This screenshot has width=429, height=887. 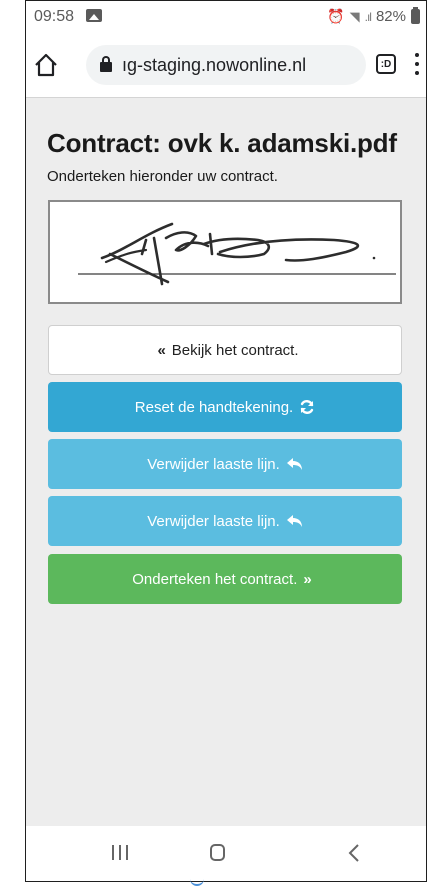 What do you see at coordinates (217, 852) in the screenshot?
I see `home-nav-icon` at bounding box center [217, 852].